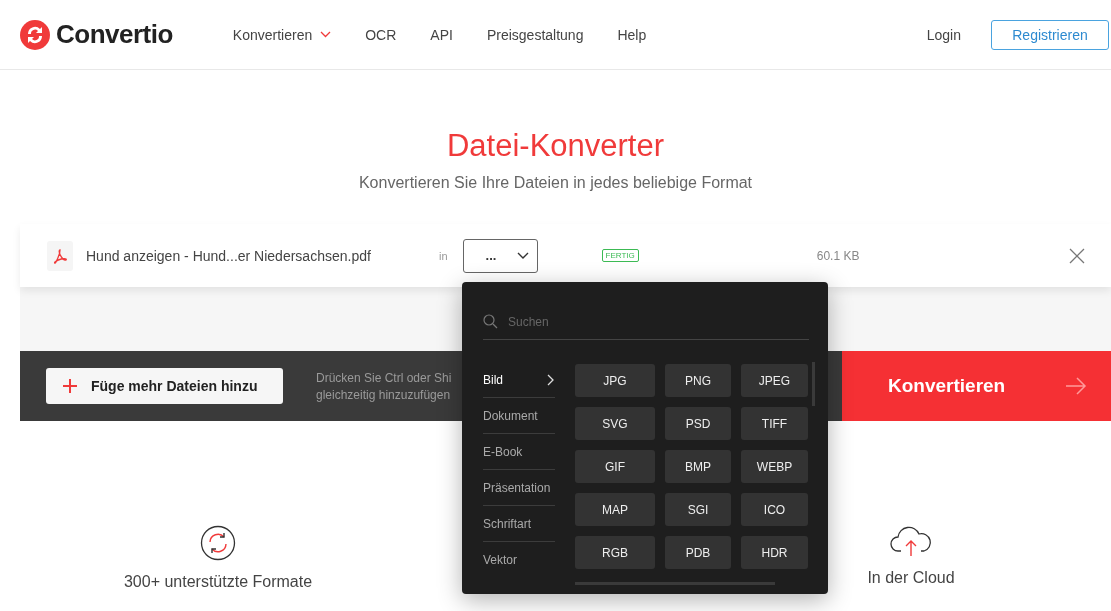 The width and height of the screenshot is (1111, 611). What do you see at coordinates (774, 552) in the screenshot?
I see `format-option: HDR` at bounding box center [774, 552].